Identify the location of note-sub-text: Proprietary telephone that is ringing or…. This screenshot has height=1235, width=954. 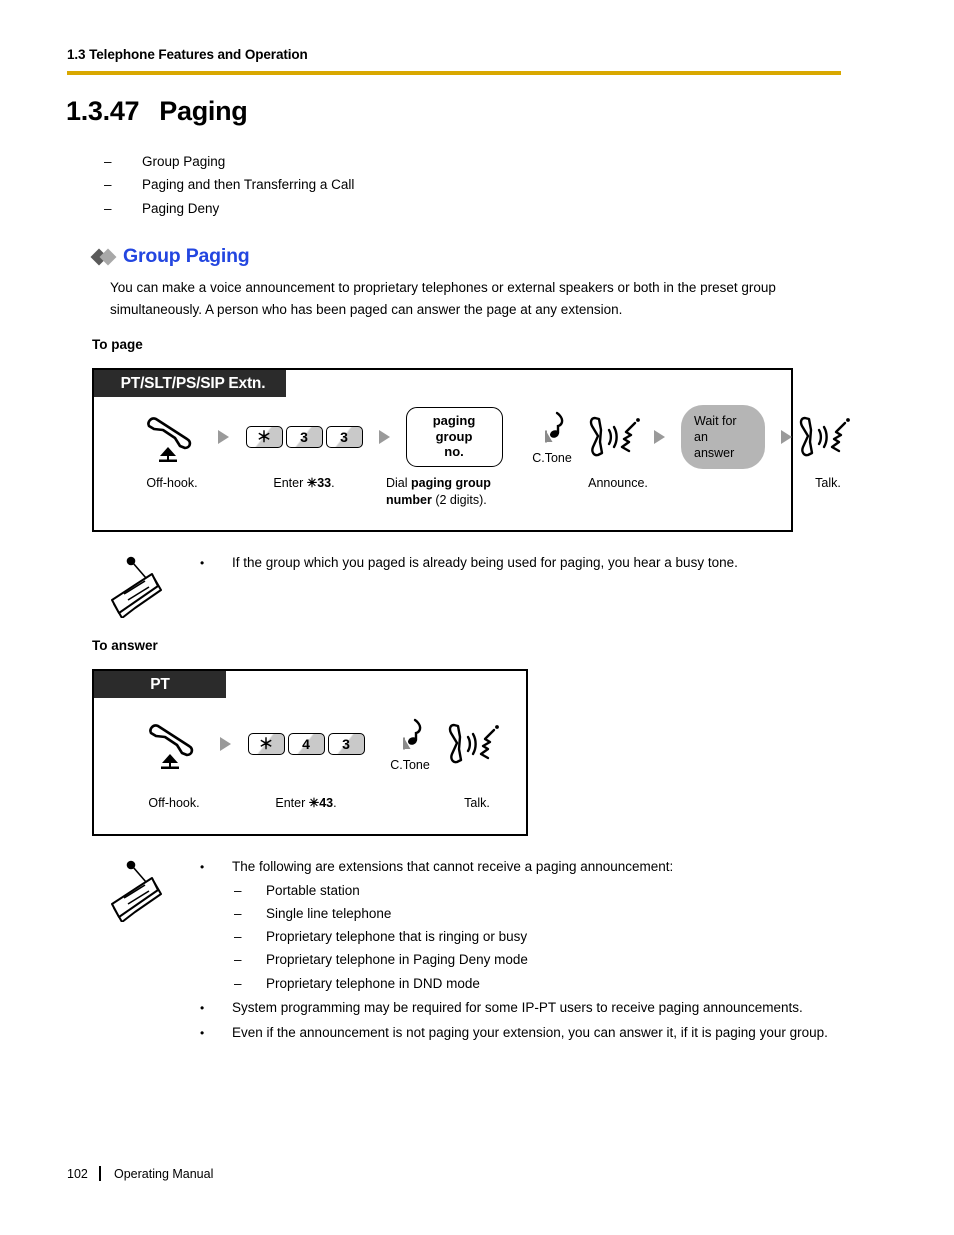
(397, 937).